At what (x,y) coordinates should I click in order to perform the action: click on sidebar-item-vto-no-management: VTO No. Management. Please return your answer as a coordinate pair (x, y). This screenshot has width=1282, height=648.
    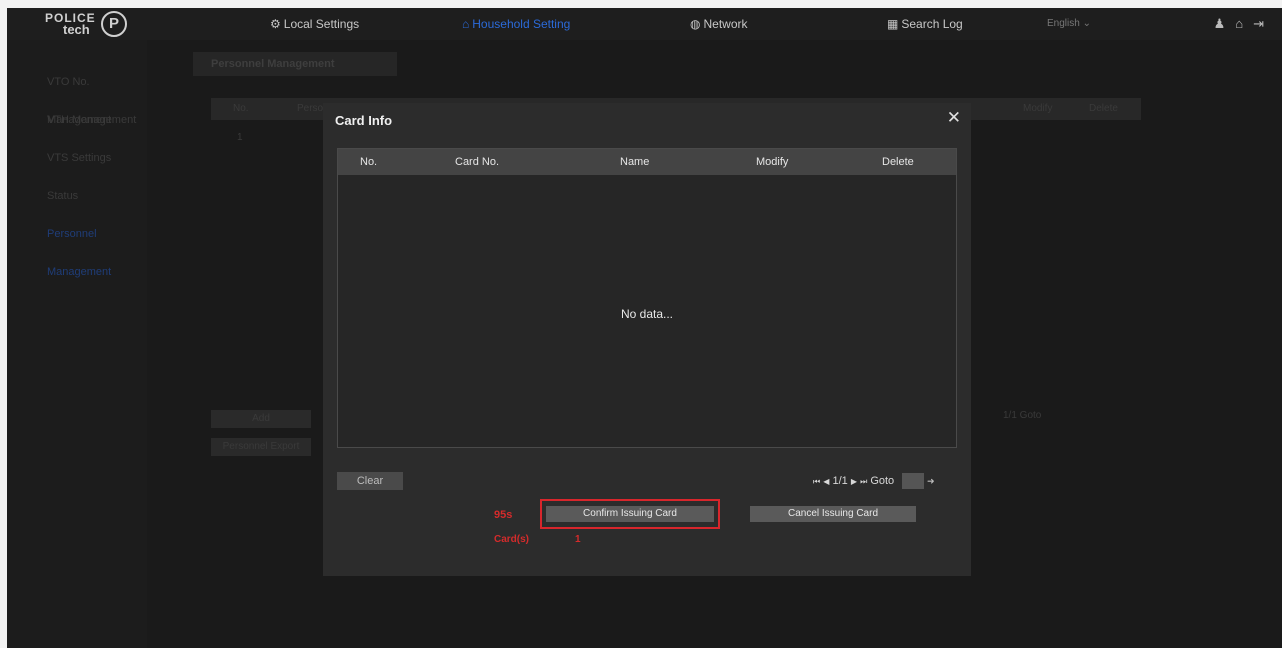
    Looking at the image, I should click on (77, 94).